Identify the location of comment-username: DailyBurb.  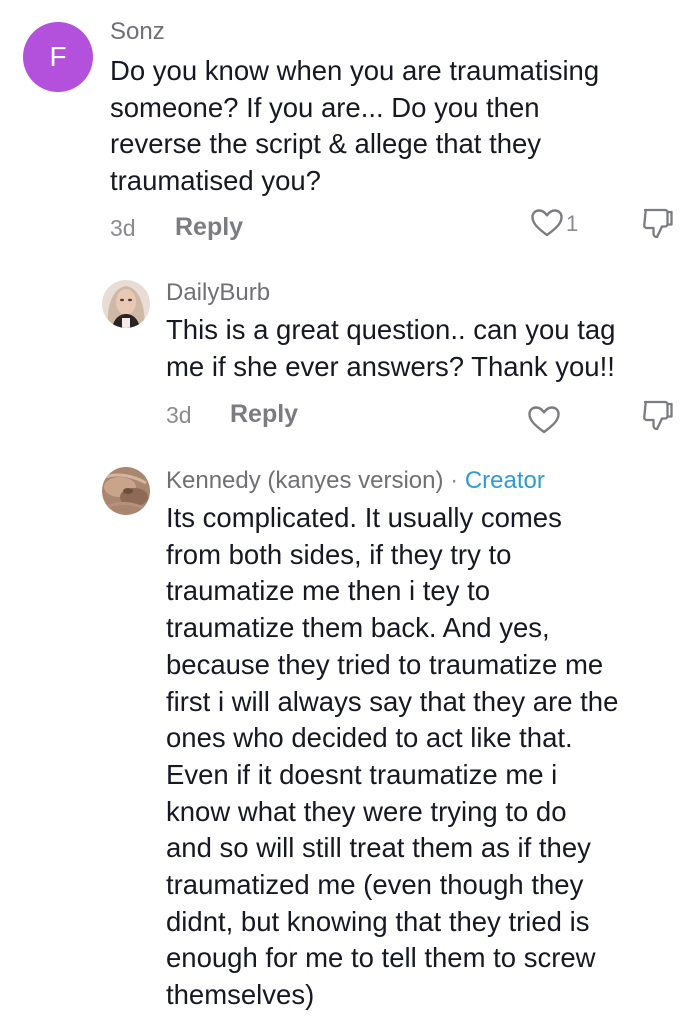
(218, 293).